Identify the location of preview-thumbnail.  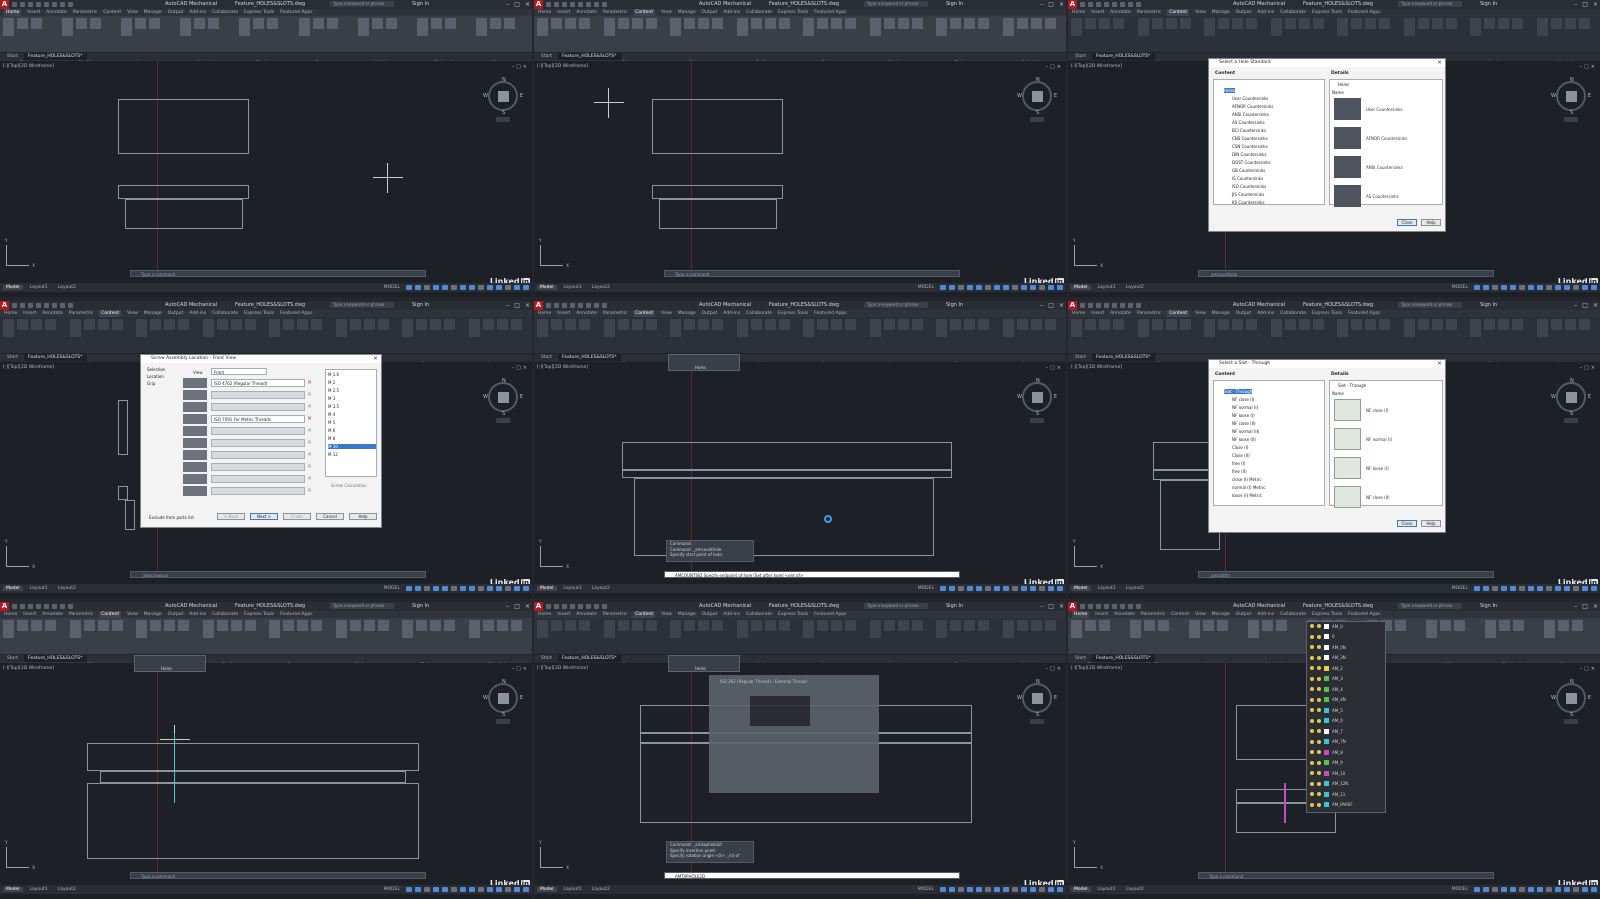
(1347, 410).